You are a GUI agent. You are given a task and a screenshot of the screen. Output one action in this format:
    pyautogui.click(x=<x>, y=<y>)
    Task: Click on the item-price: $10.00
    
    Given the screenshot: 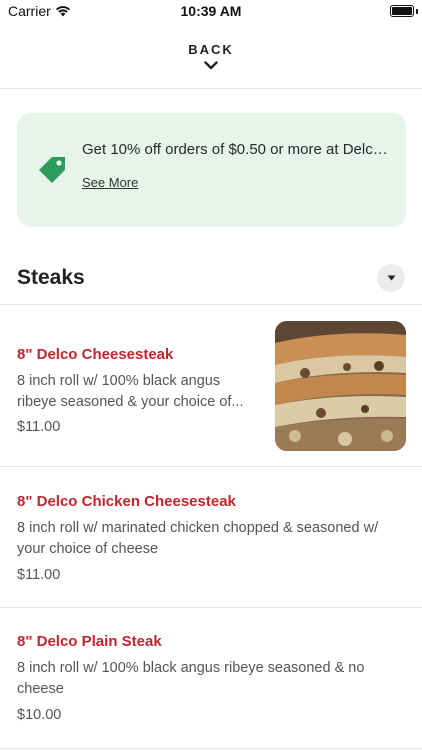 What is the action you would take?
    pyautogui.click(x=39, y=715)
    